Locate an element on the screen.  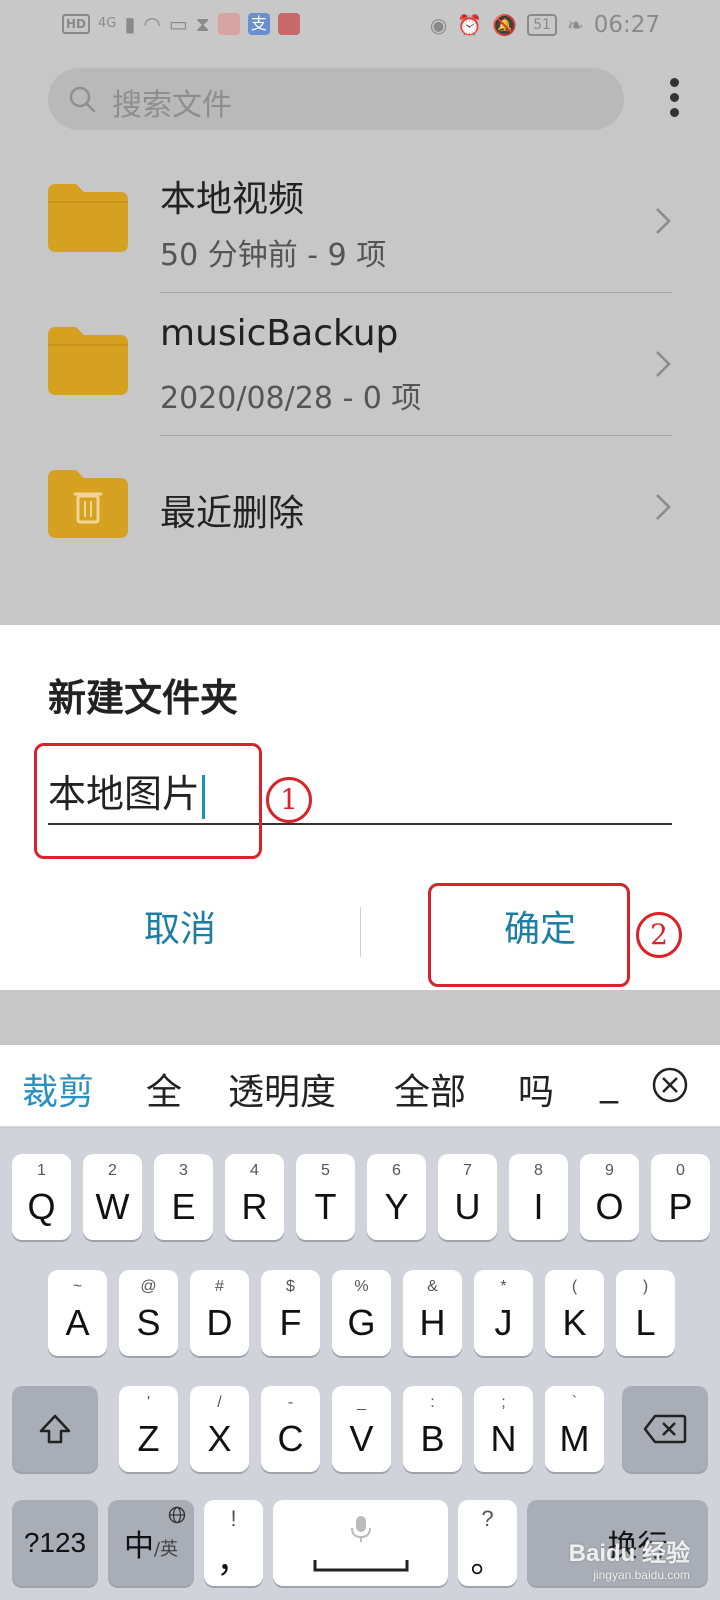
key-s: @ S is located at coordinates (148, 1313).